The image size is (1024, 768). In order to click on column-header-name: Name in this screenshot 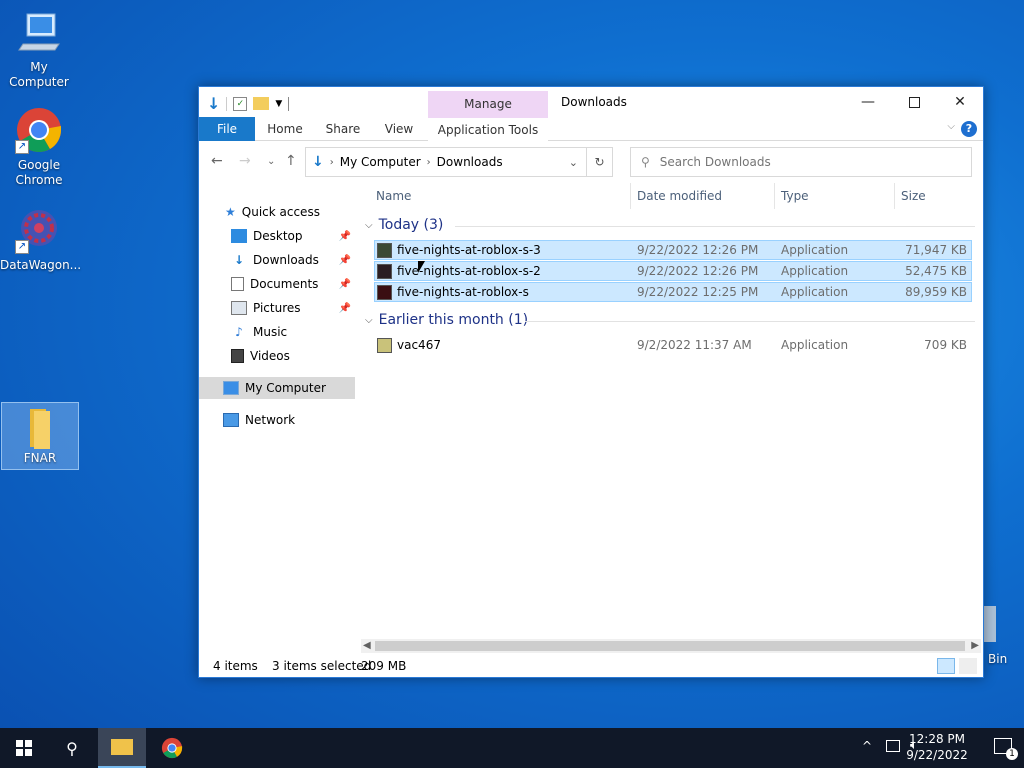, I will do `click(393, 196)`.